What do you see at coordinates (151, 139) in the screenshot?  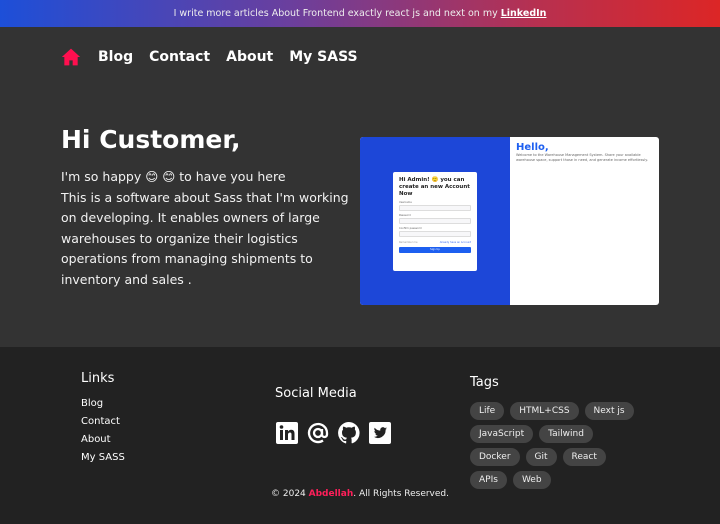 I see `hero-title: Hi Customer,` at bounding box center [151, 139].